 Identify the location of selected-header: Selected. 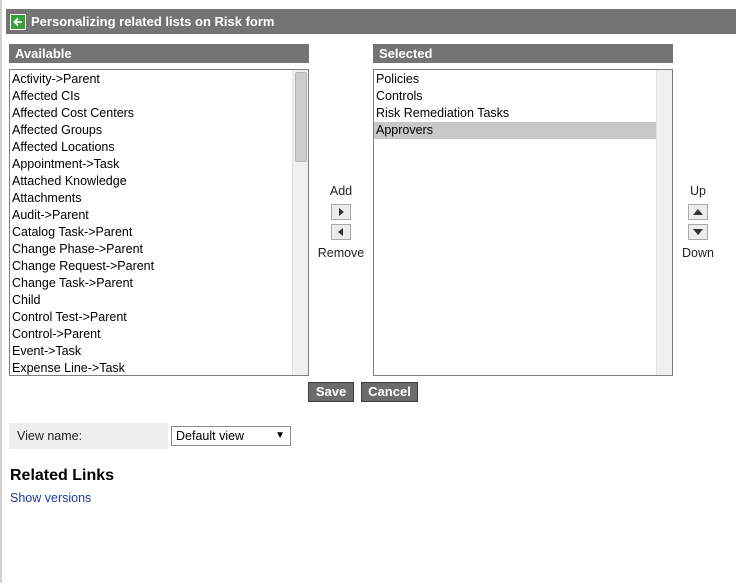
(523, 53).